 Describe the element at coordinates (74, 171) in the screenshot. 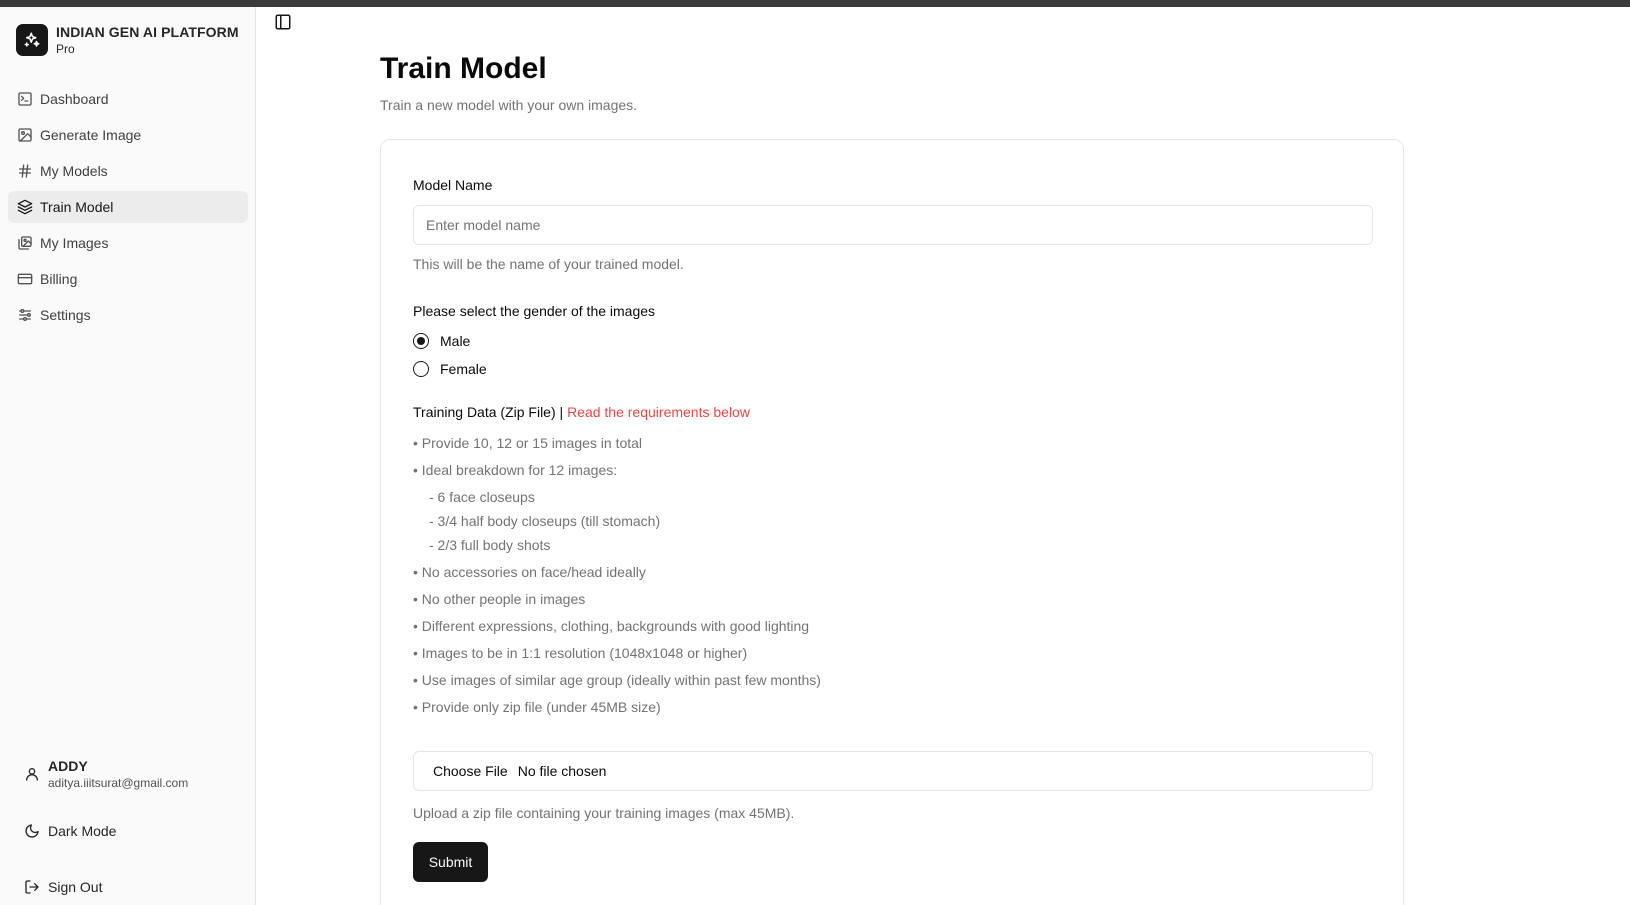

I see `sidebar-item-label: My Models` at that location.